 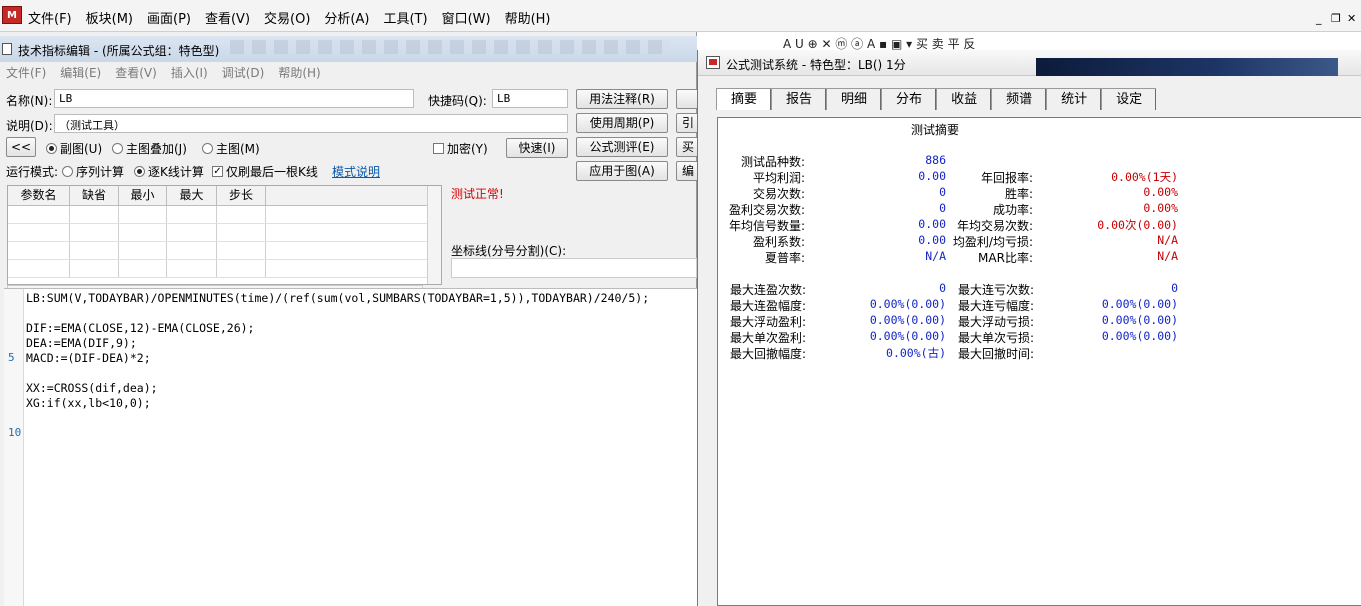 I want to click on back-button: <<, so click(x=21, y=147).